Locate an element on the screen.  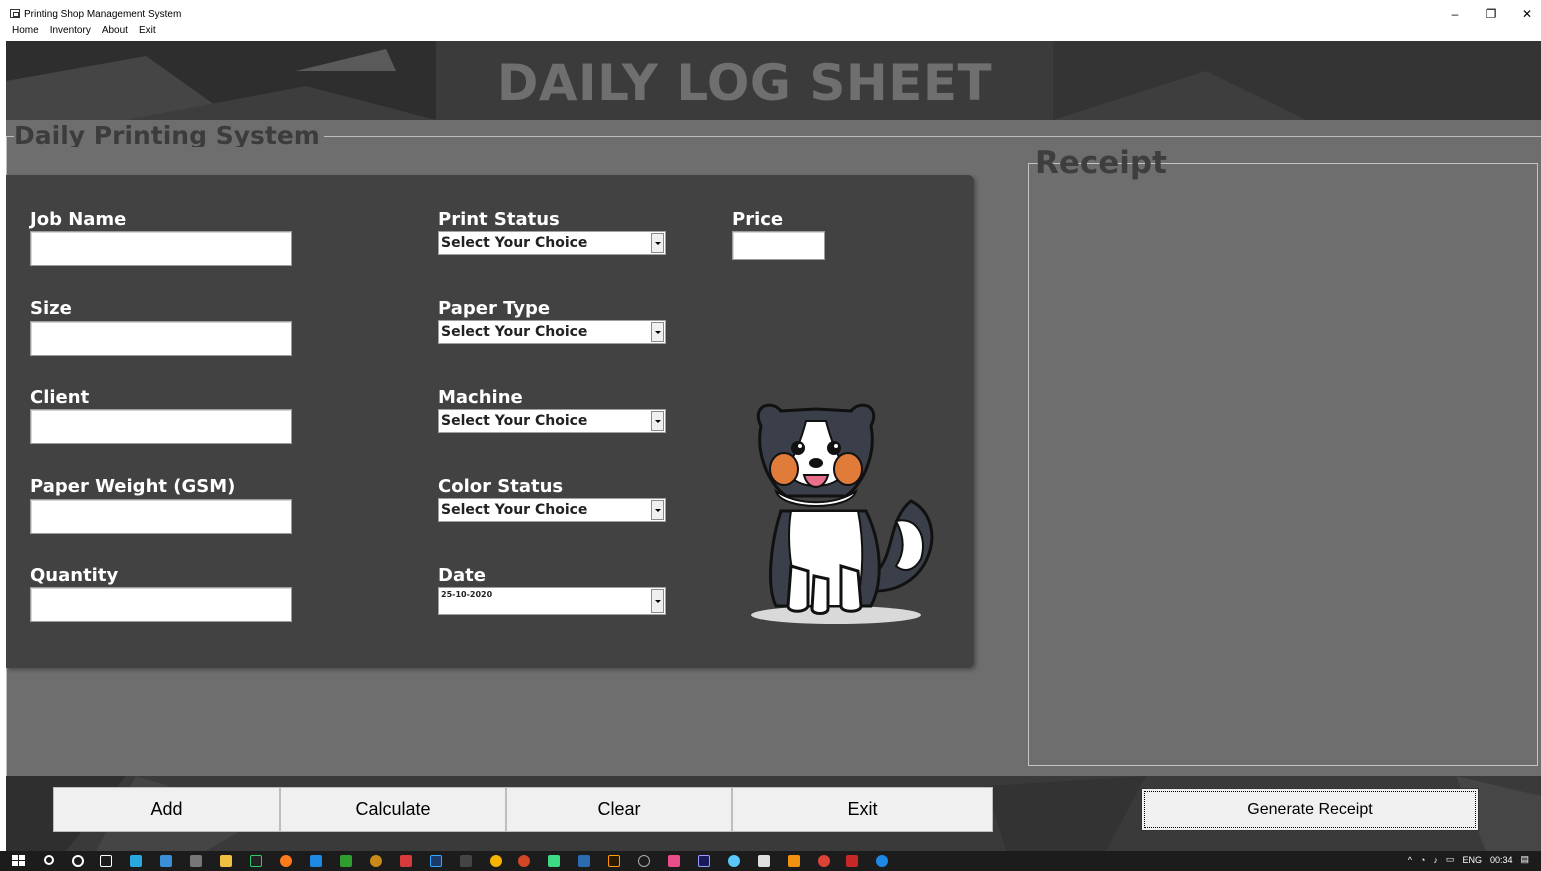
size-input is located at coordinates (161, 338).